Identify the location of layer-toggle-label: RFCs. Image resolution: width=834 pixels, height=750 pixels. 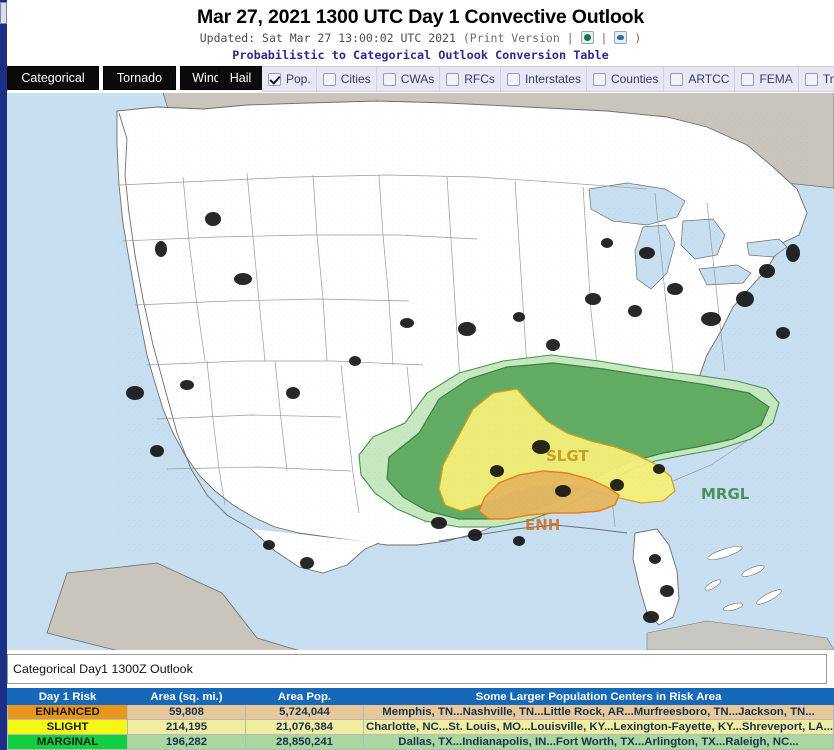
(479, 79).